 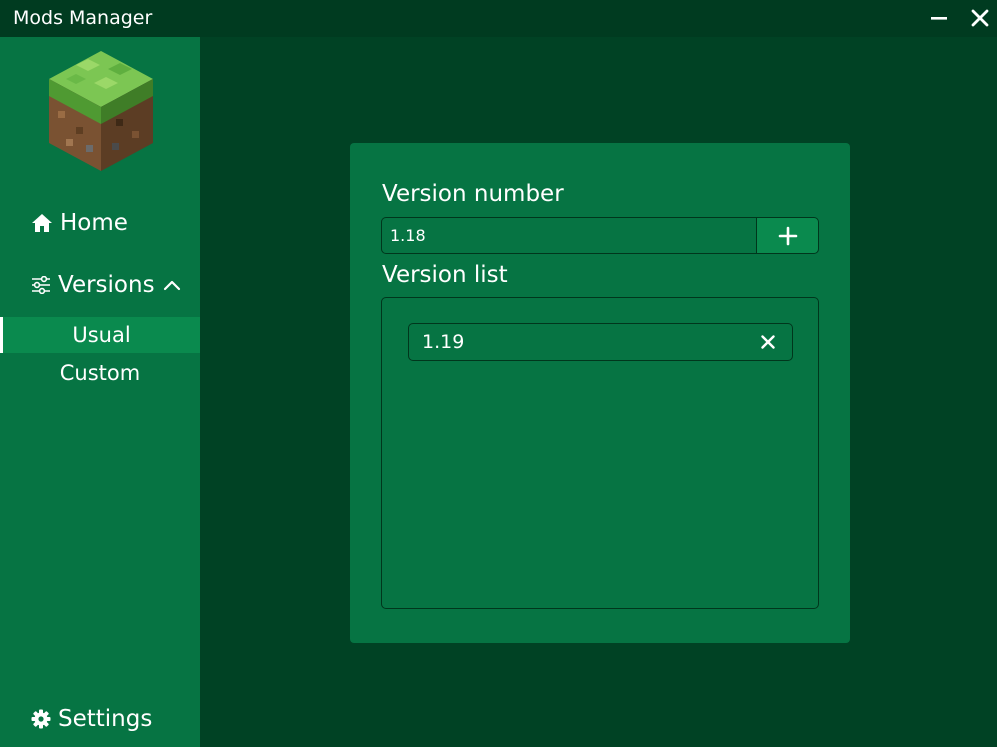 I want to click on grass-block-logo, so click(x=101, y=111).